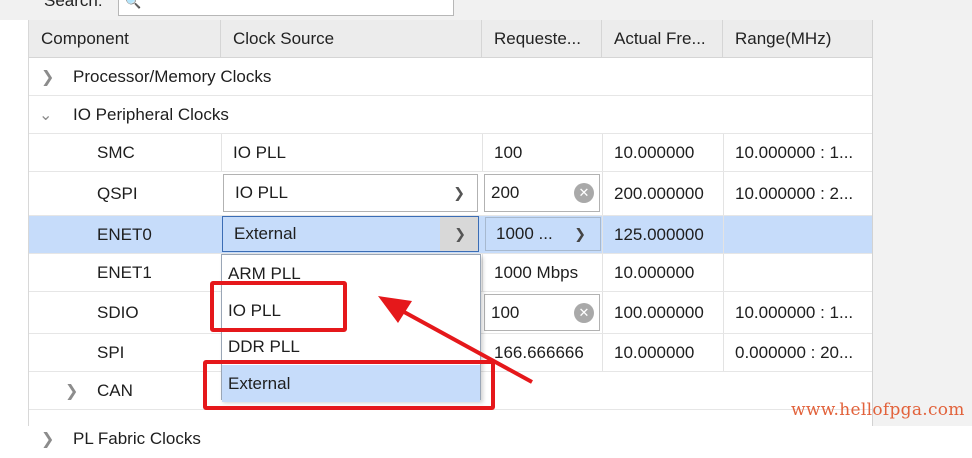  I want to click on annotation-arrow, so click(455, 340).